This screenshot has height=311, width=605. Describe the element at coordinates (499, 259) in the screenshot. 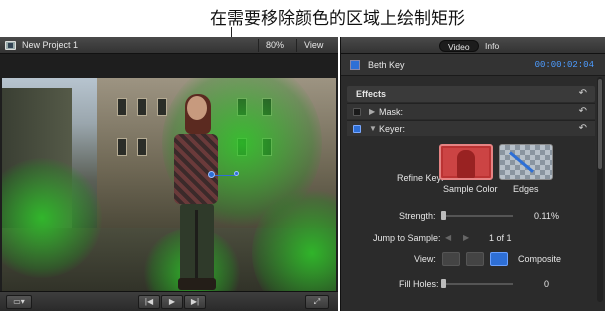

I see `composite-view-button` at that location.